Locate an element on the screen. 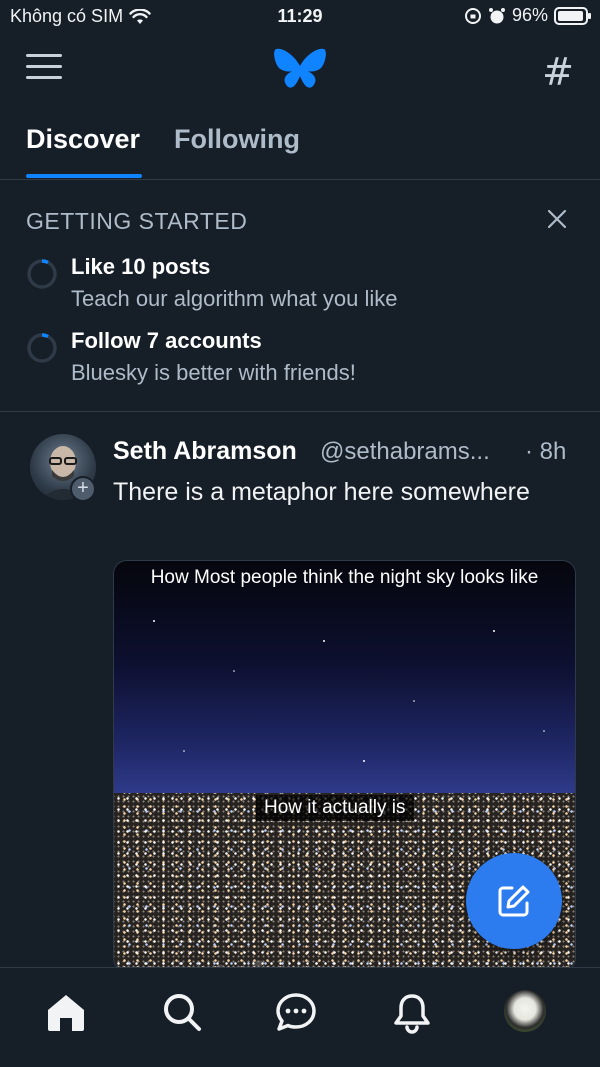 The image size is (600, 1067). feed-tabs: Discover Following is located at coordinates (300, 145).